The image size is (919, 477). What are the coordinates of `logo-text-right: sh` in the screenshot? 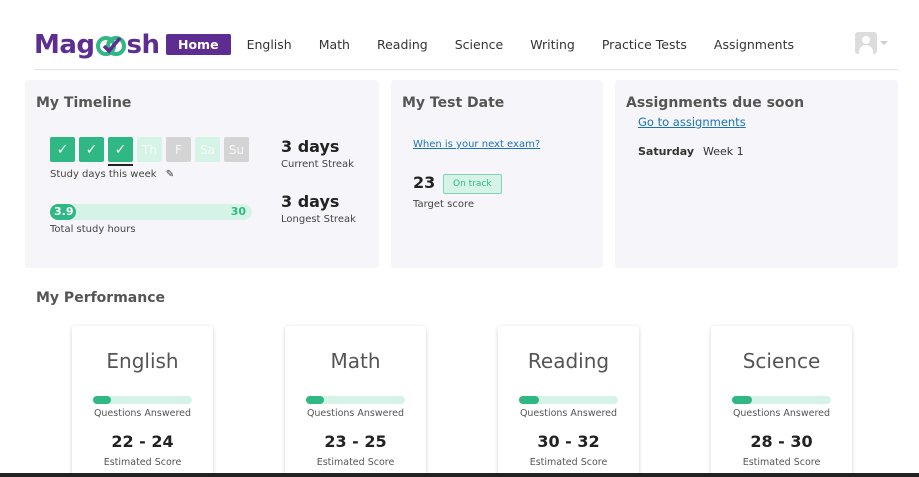 It's located at (143, 45).